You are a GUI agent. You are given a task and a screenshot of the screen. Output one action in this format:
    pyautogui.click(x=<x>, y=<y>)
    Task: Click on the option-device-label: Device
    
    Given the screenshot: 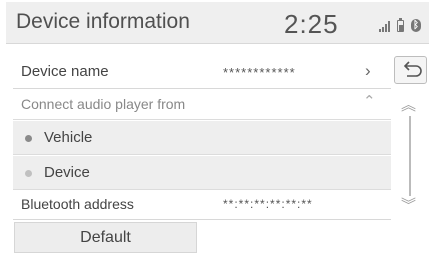 What is the action you would take?
    pyautogui.click(x=67, y=172)
    